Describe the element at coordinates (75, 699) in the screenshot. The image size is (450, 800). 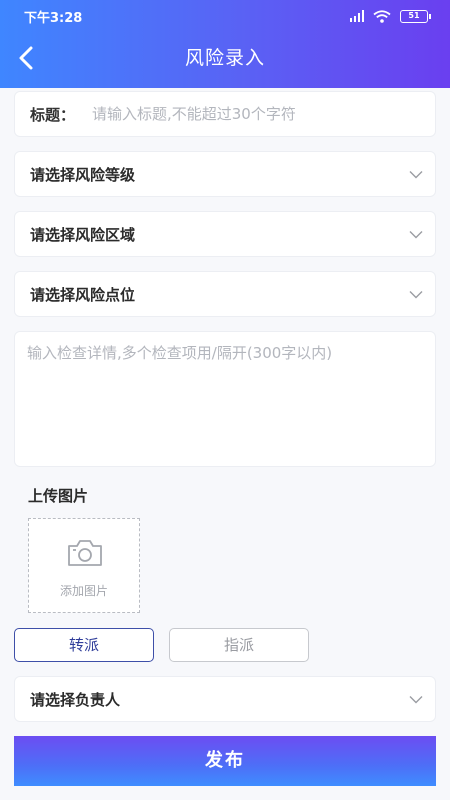
I see `owner-label: 请选择负责人` at that location.